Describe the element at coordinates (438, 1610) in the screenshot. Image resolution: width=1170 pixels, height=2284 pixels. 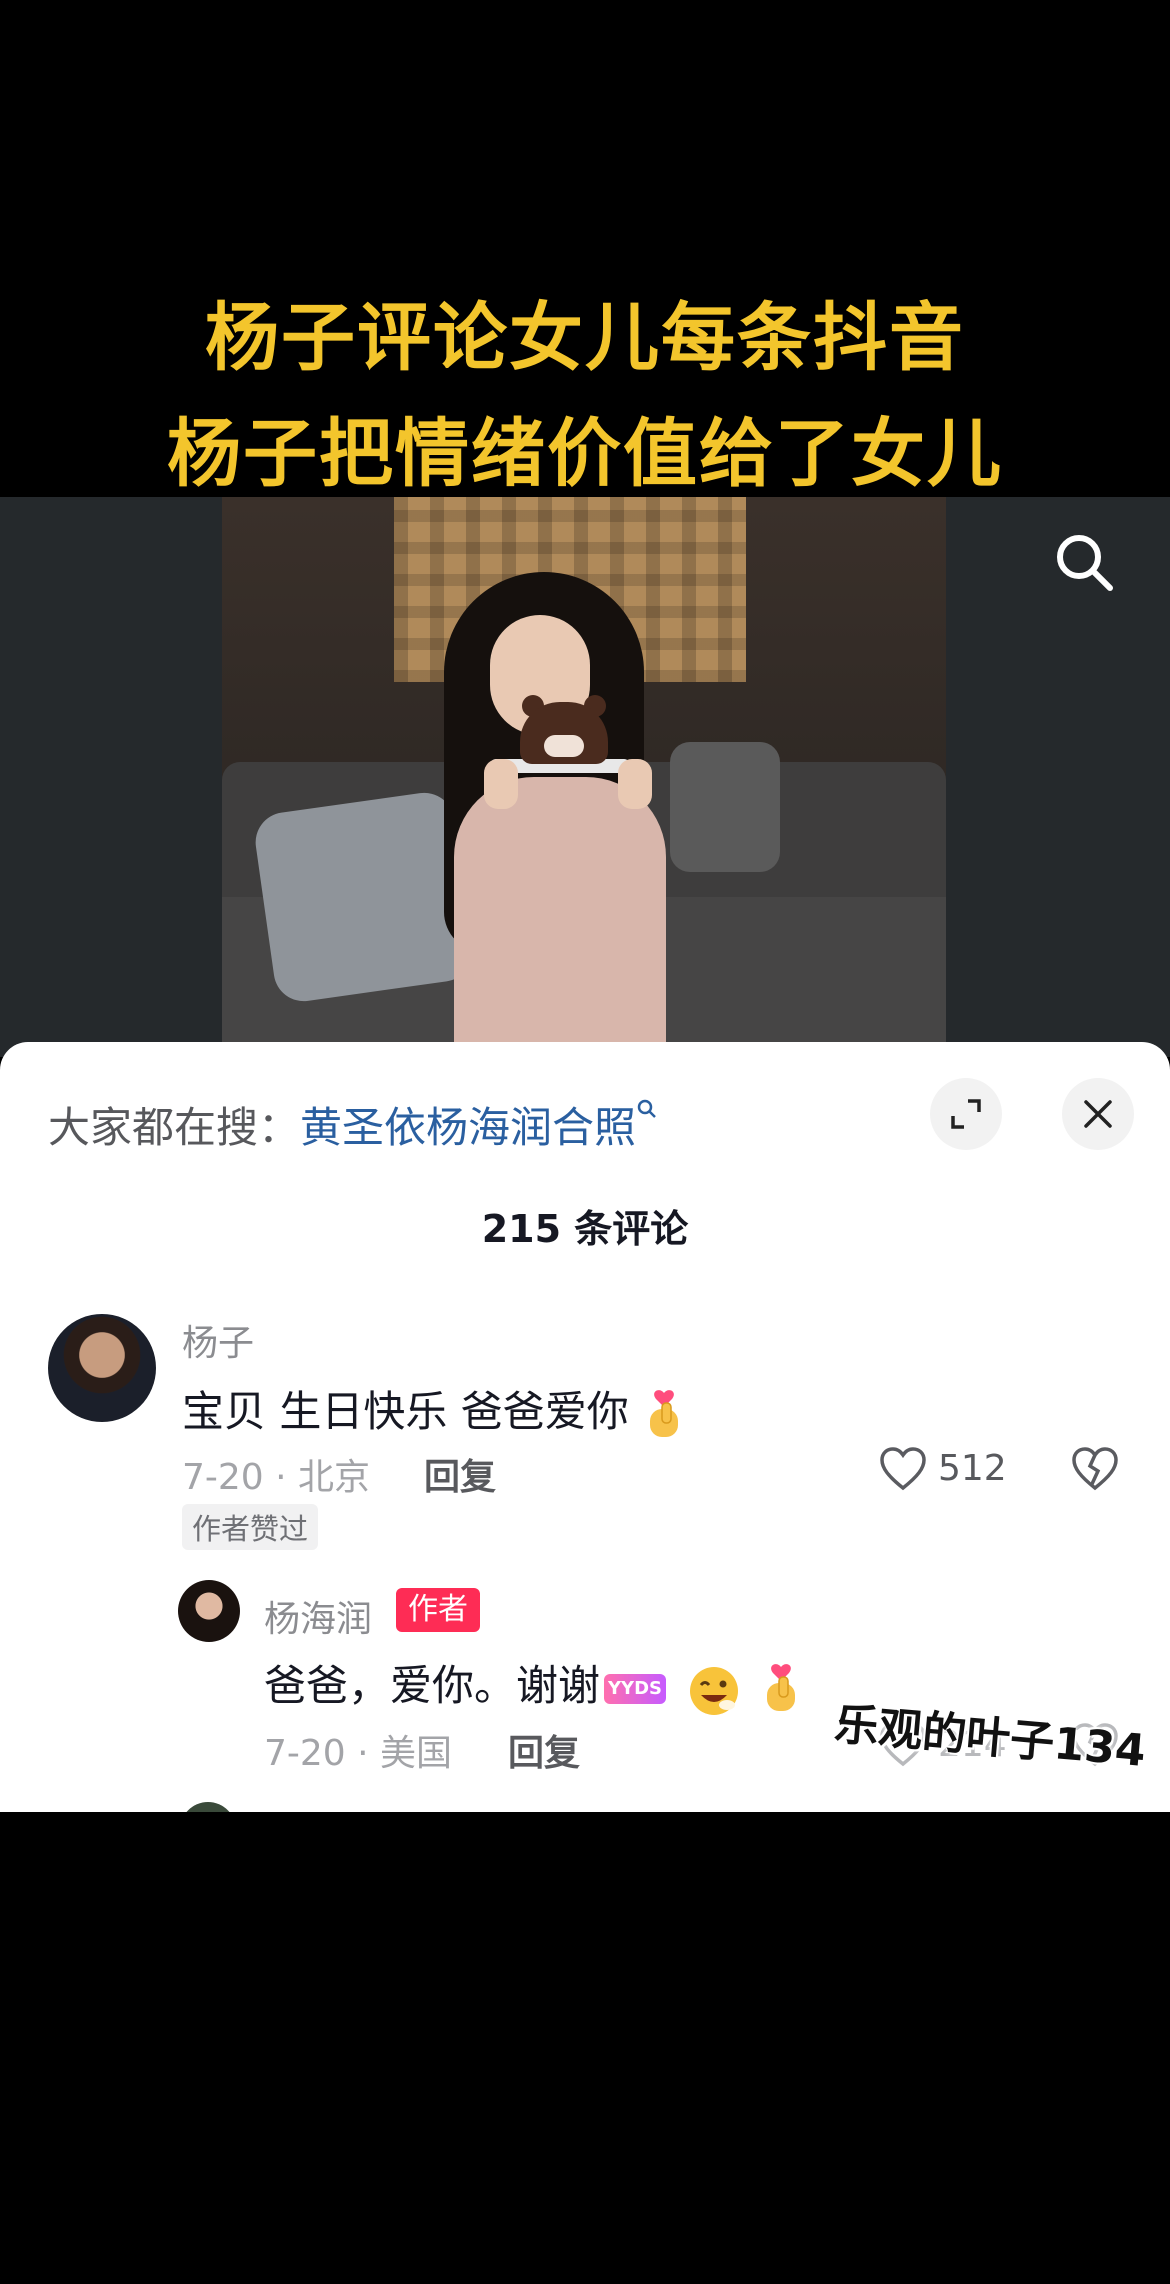
I see `author-tag: 作者` at that location.